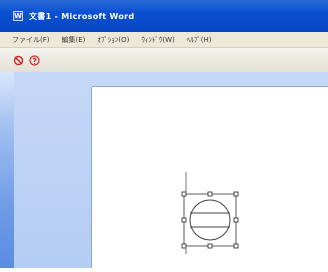  I want to click on draw-shape-button, so click(18, 60).